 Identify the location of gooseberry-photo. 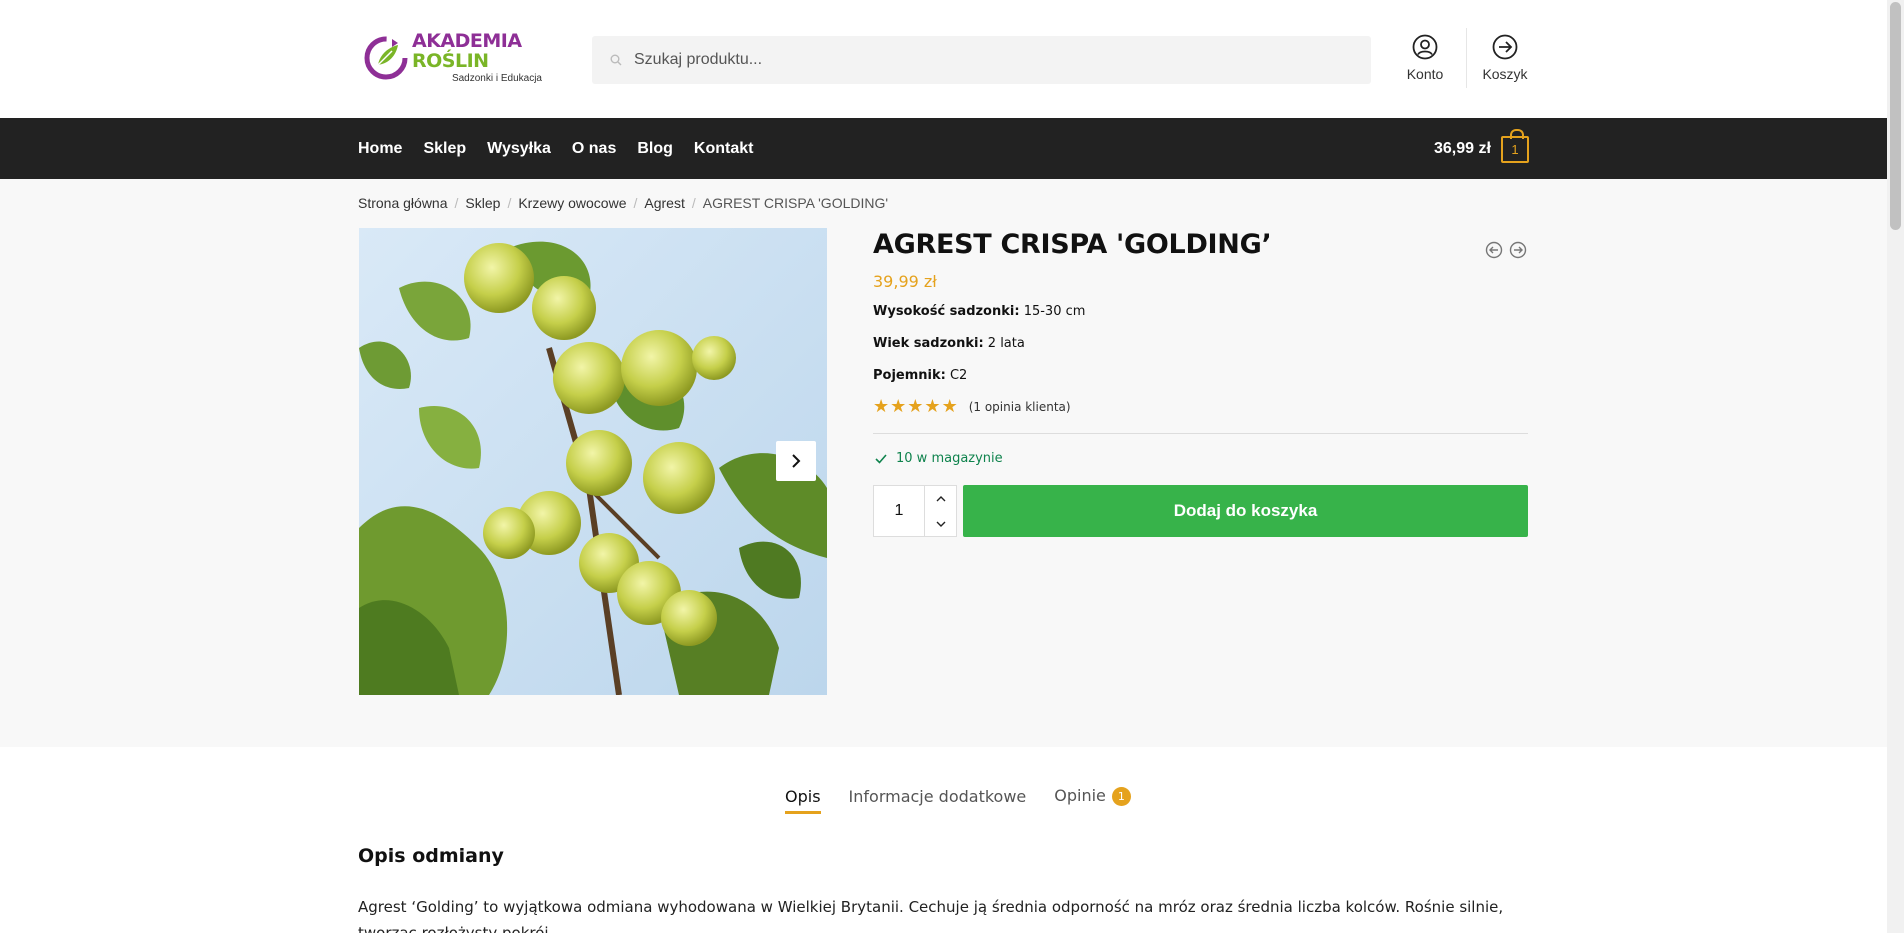
(593, 461).